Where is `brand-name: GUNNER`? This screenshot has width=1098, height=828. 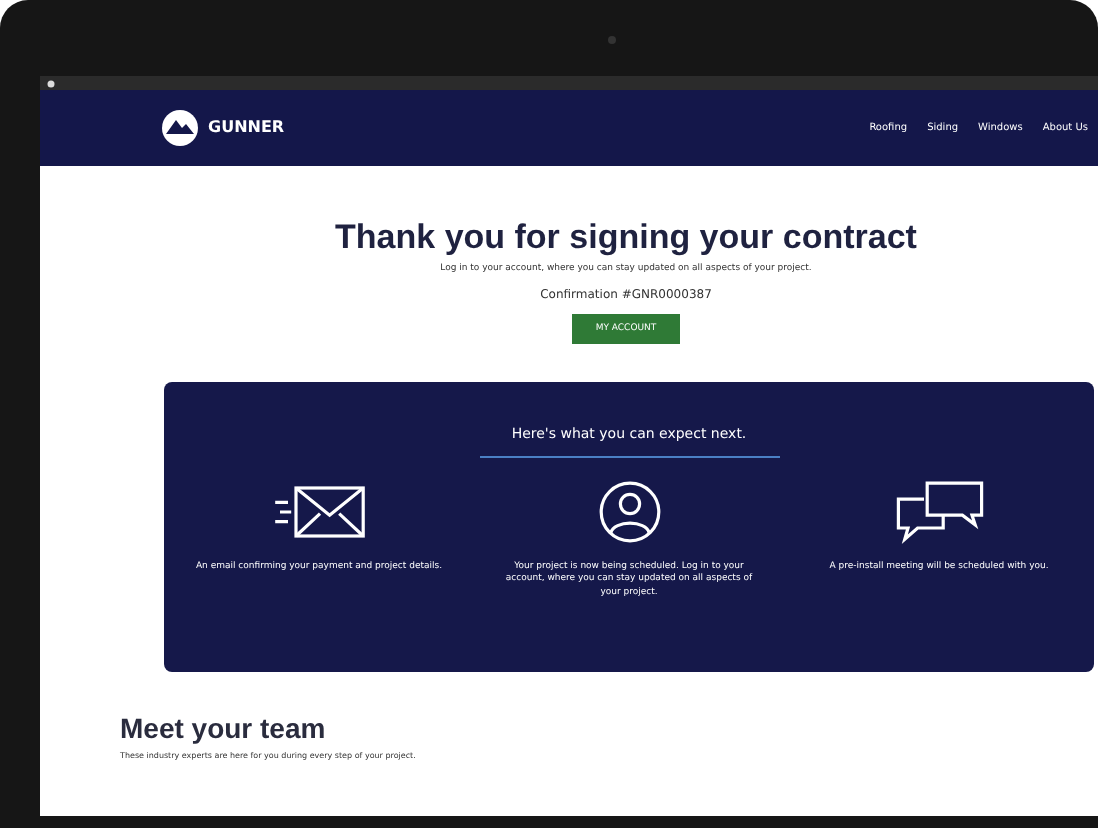
brand-name: GUNNER is located at coordinates (246, 128).